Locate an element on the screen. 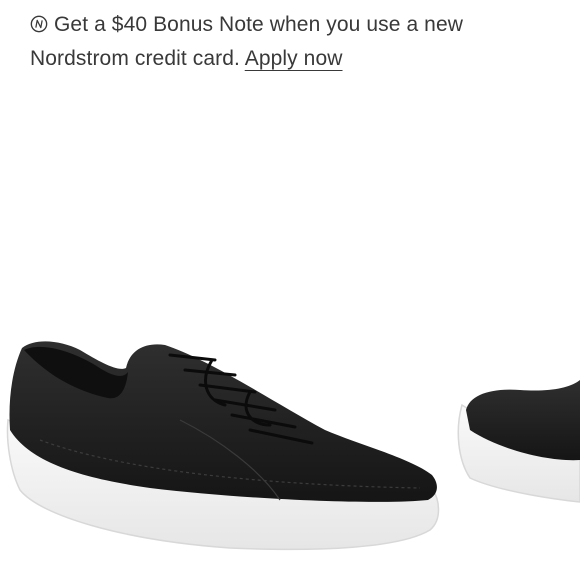  sneaker-partial-image is located at coordinates (518, 441).